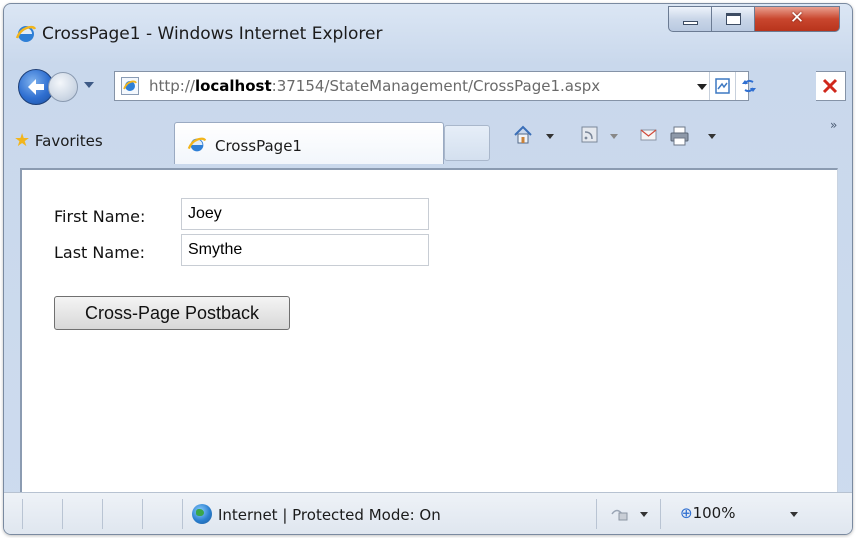  I want to click on favorites-button: ★ Favorites, so click(58, 140).